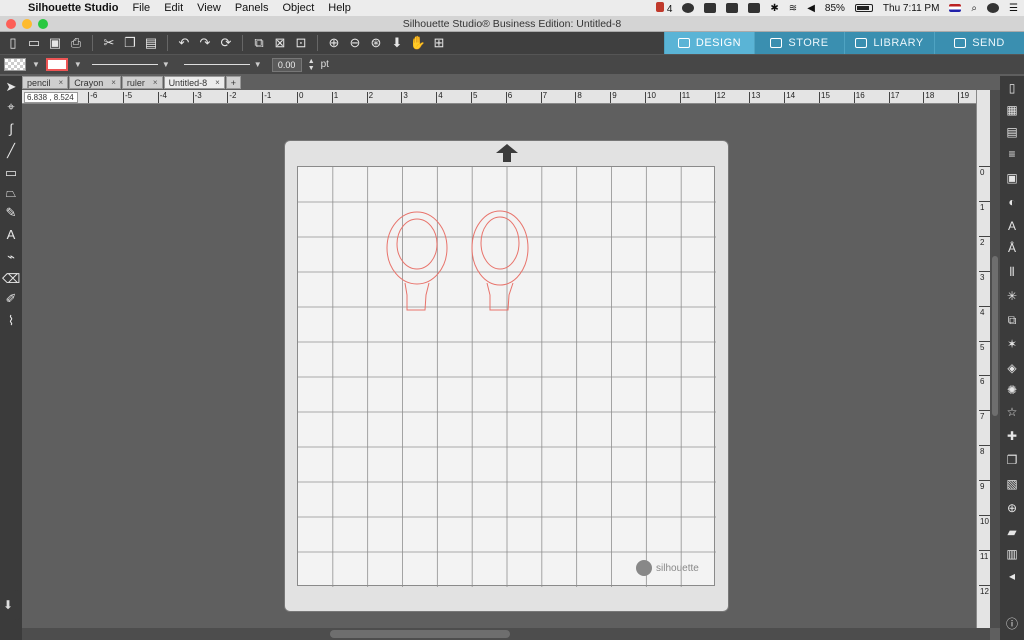 This screenshot has height=640, width=1024. What do you see at coordinates (1012, 460) in the screenshot?
I see `layers-icon: ❐` at bounding box center [1012, 460].